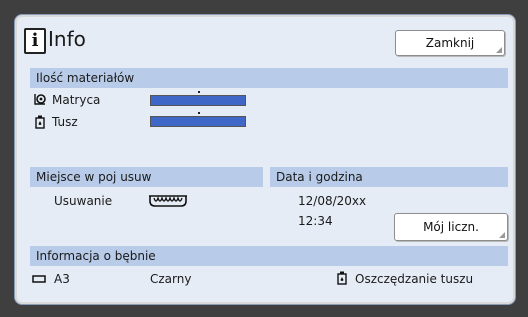  What do you see at coordinates (315, 221) in the screenshot?
I see `time-value: 12:34` at bounding box center [315, 221].